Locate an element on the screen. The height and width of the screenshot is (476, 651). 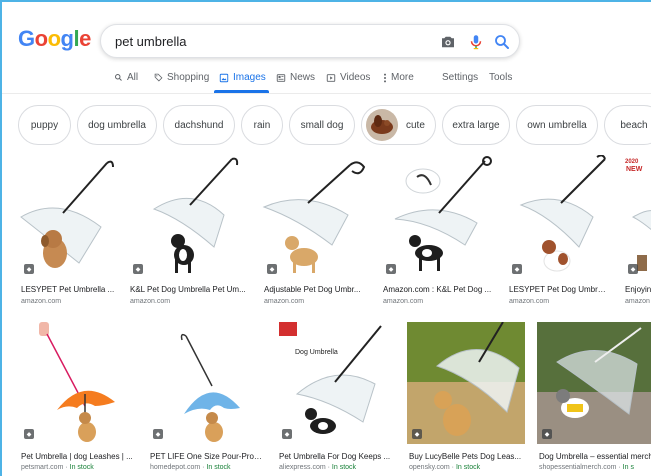
tab-settings: Settings is located at coordinates (460, 77).